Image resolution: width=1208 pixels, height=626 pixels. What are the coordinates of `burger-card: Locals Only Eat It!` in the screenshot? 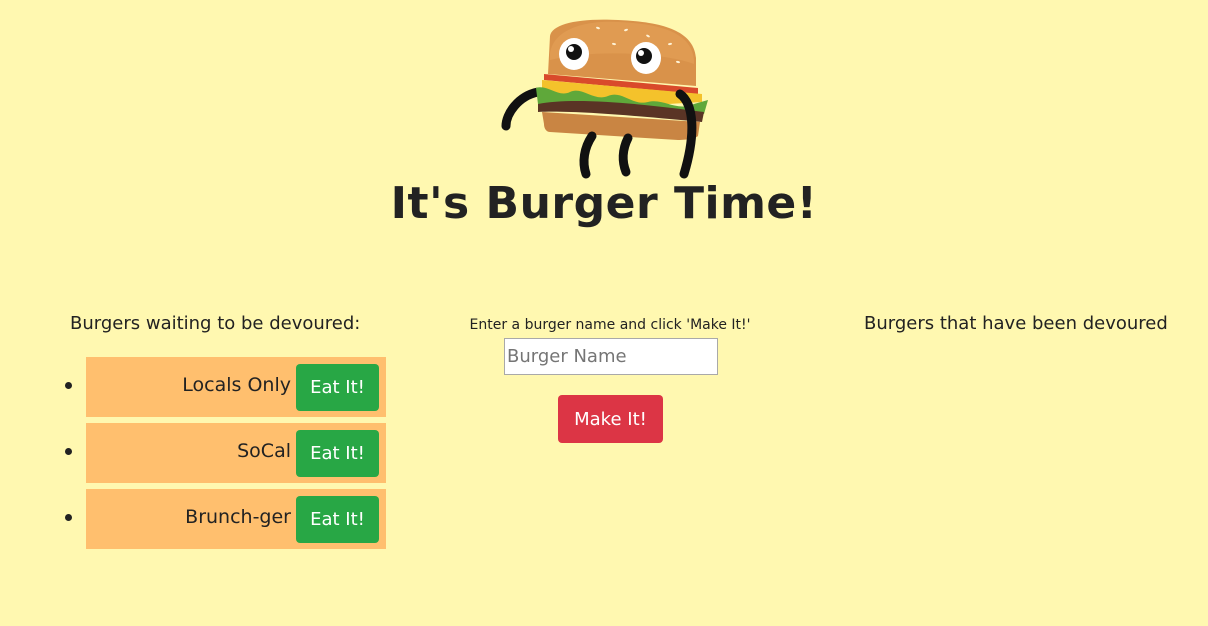 It's located at (236, 387).